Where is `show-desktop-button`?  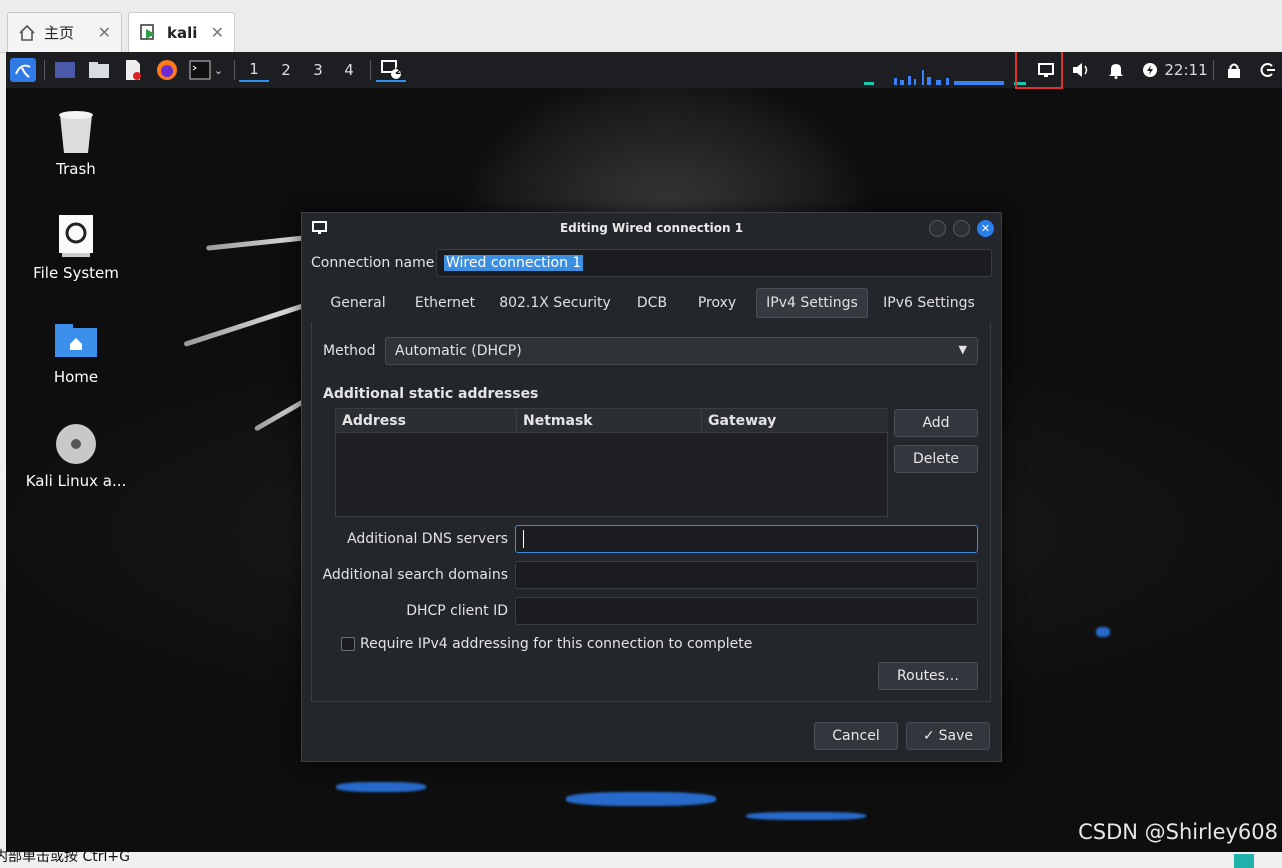 show-desktop-button is located at coordinates (65, 70).